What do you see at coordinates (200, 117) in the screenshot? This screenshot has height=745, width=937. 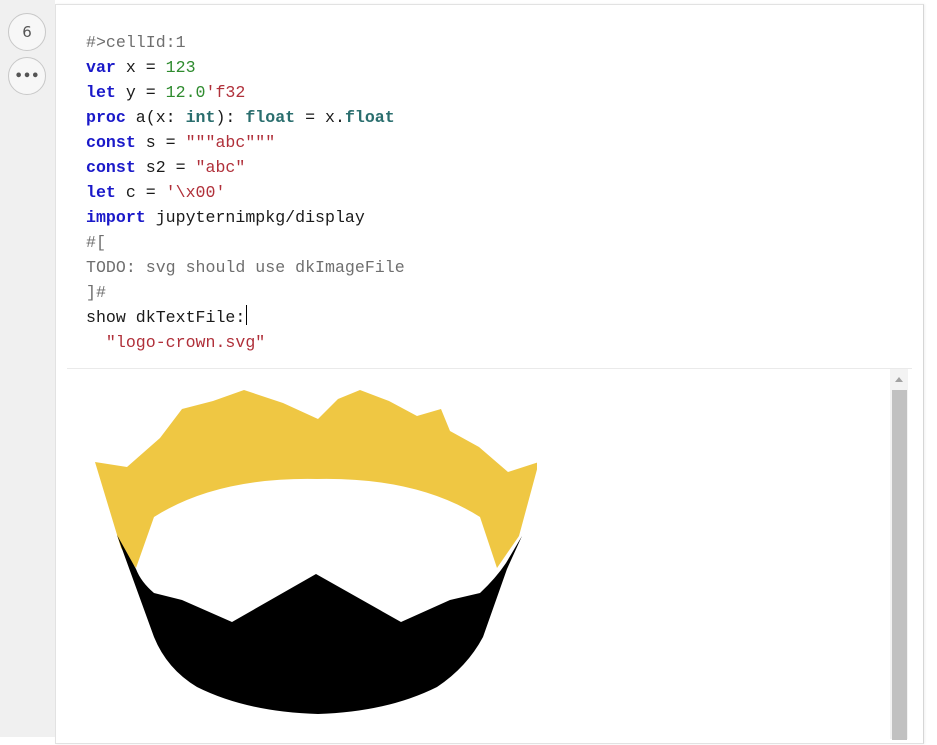 I see `code-token: int` at bounding box center [200, 117].